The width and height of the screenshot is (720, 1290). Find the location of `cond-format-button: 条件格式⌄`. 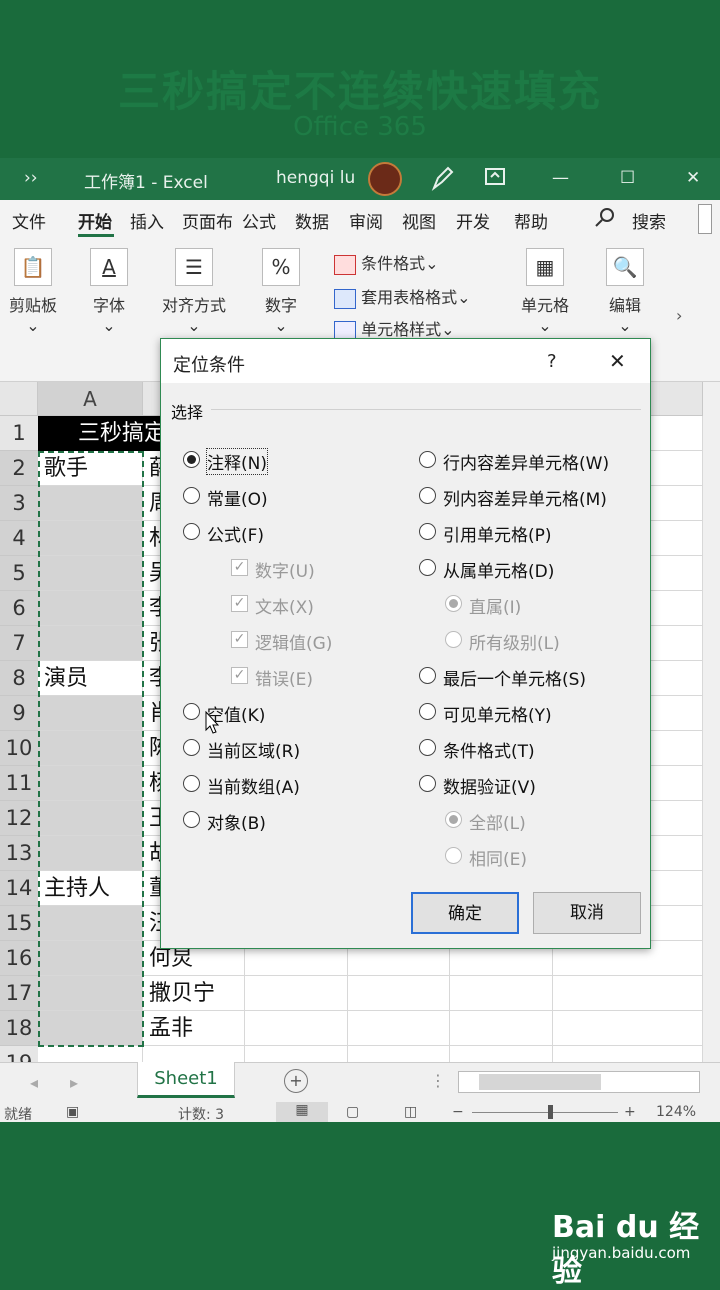

cond-format-button: 条件格式⌄ is located at coordinates (386, 262).